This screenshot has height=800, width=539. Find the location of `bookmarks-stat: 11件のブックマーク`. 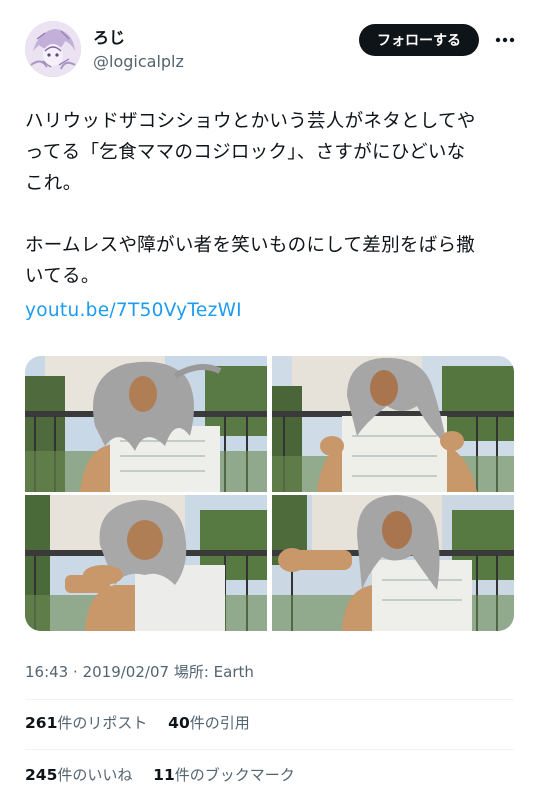

bookmarks-stat: 11件のブックマーク is located at coordinates (224, 775).